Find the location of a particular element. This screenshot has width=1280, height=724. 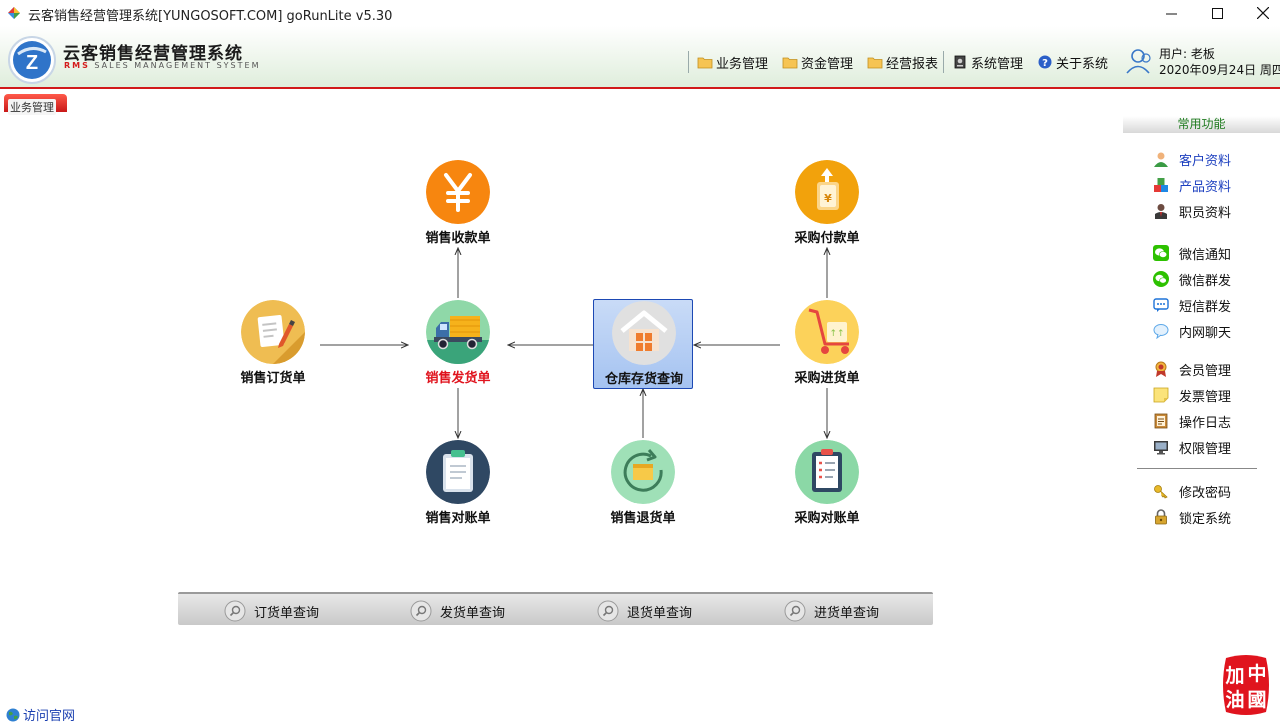

sales-receipt-node: 销售收款单 is located at coordinates (458, 205).